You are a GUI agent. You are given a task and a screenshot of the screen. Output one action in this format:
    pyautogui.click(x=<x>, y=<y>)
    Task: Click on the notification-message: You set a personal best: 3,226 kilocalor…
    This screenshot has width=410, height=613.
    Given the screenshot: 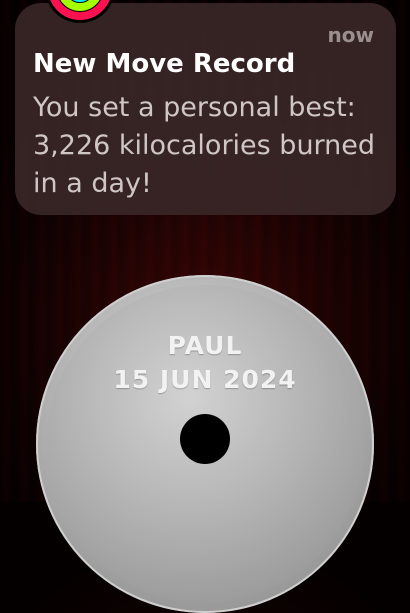 What is the action you would take?
    pyautogui.click(x=204, y=145)
    